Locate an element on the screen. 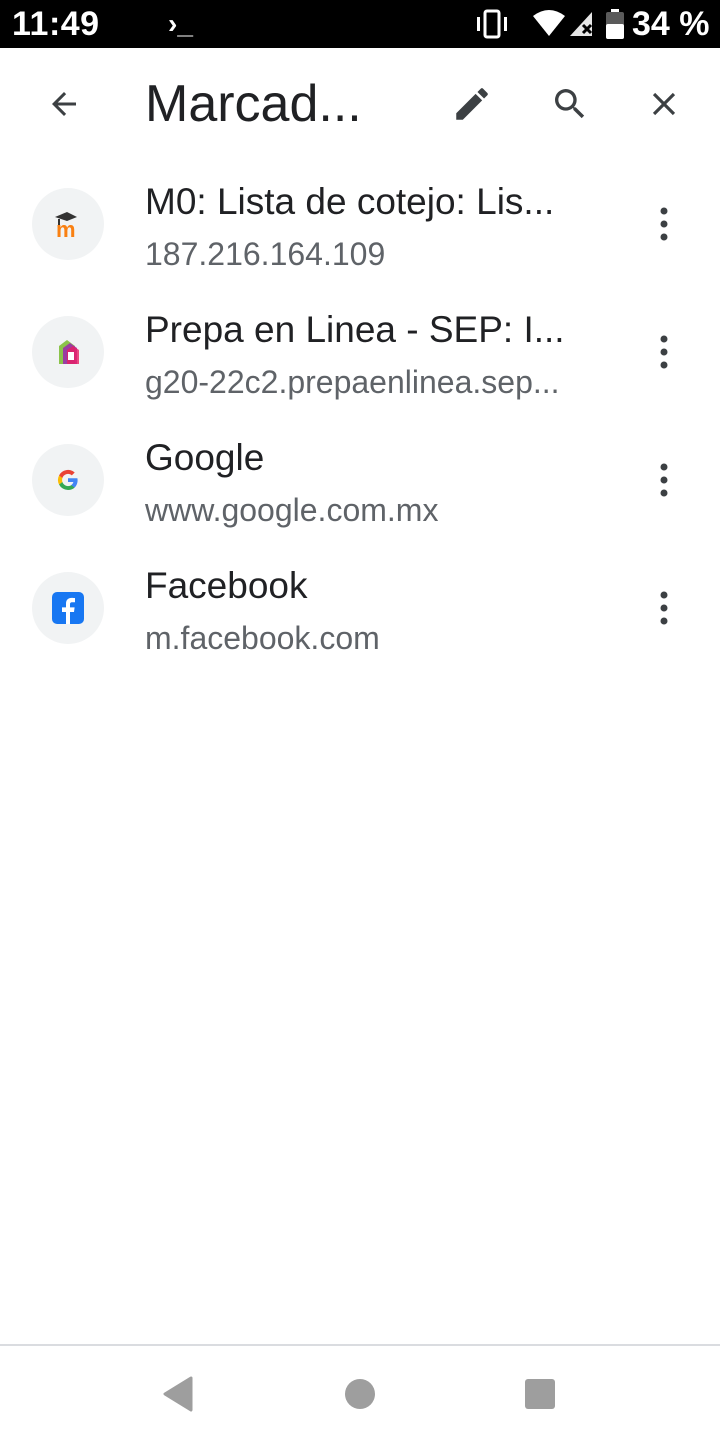 The height and width of the screenshot is (1442, 720). bookmark-url: 187.216.164.109 is located at coordinates (265, 254).